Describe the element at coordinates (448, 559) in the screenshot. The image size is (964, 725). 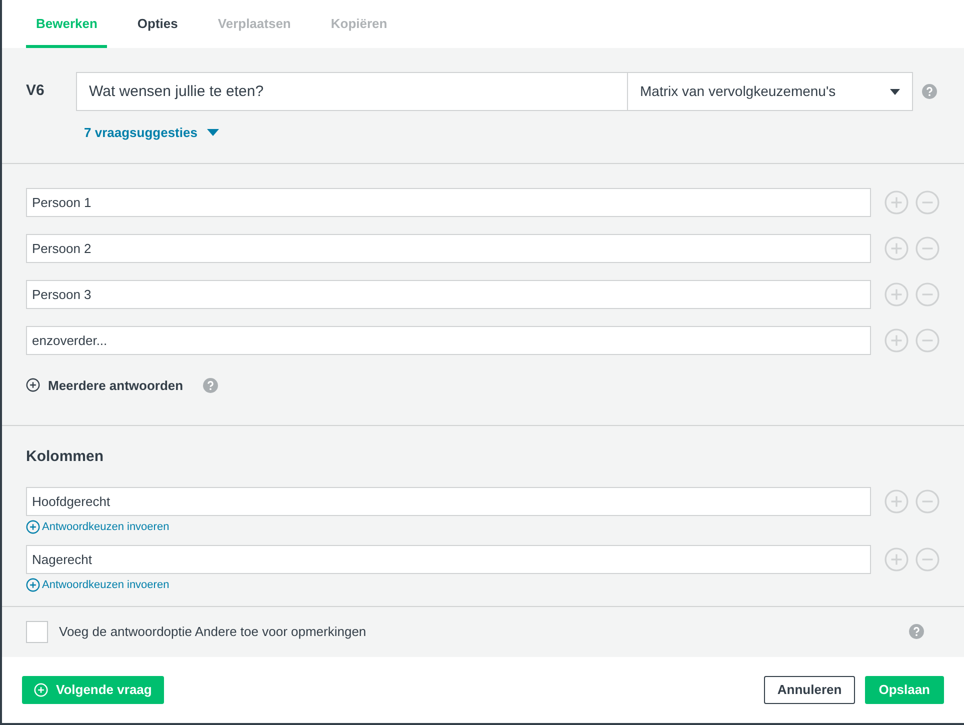
I see `answer-field: Nagerecht` at that location.